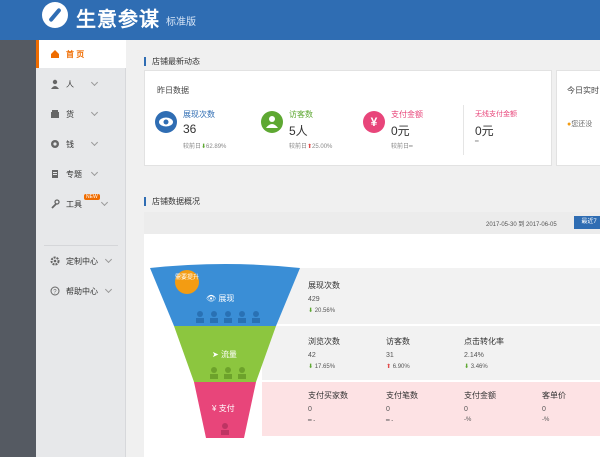 The height and width of the screenshot is (457, 600). What do you see at coordinates (181, 22) in the screenshot?
I see `app-edition: 标准版` at bounding box center [181, 22].